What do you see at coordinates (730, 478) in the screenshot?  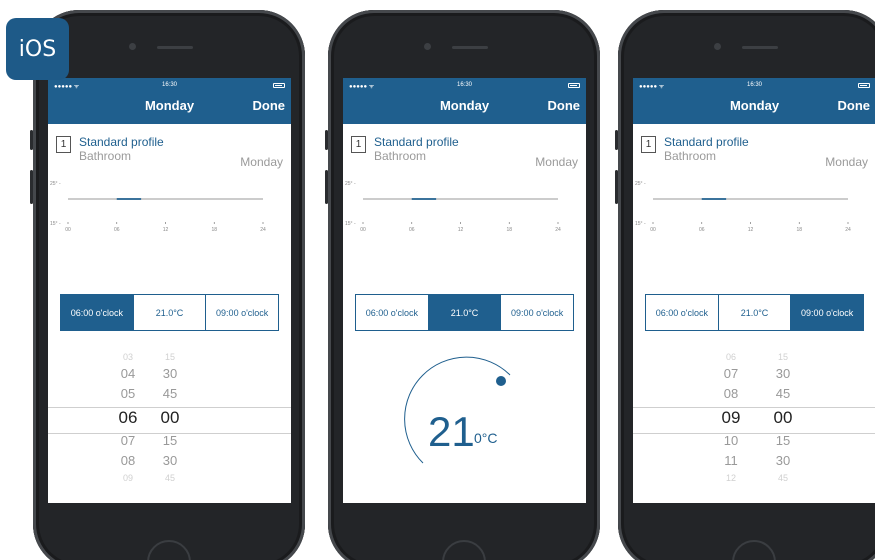 I see `picker-row: 12` at bounding box center [730, 478].